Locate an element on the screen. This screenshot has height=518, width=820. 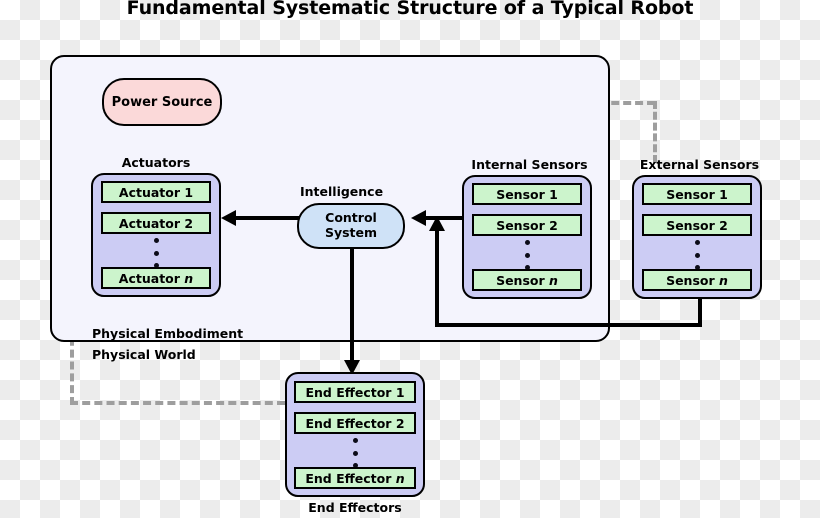
power-source-node: Power Source is located at coordinates (162, 102).